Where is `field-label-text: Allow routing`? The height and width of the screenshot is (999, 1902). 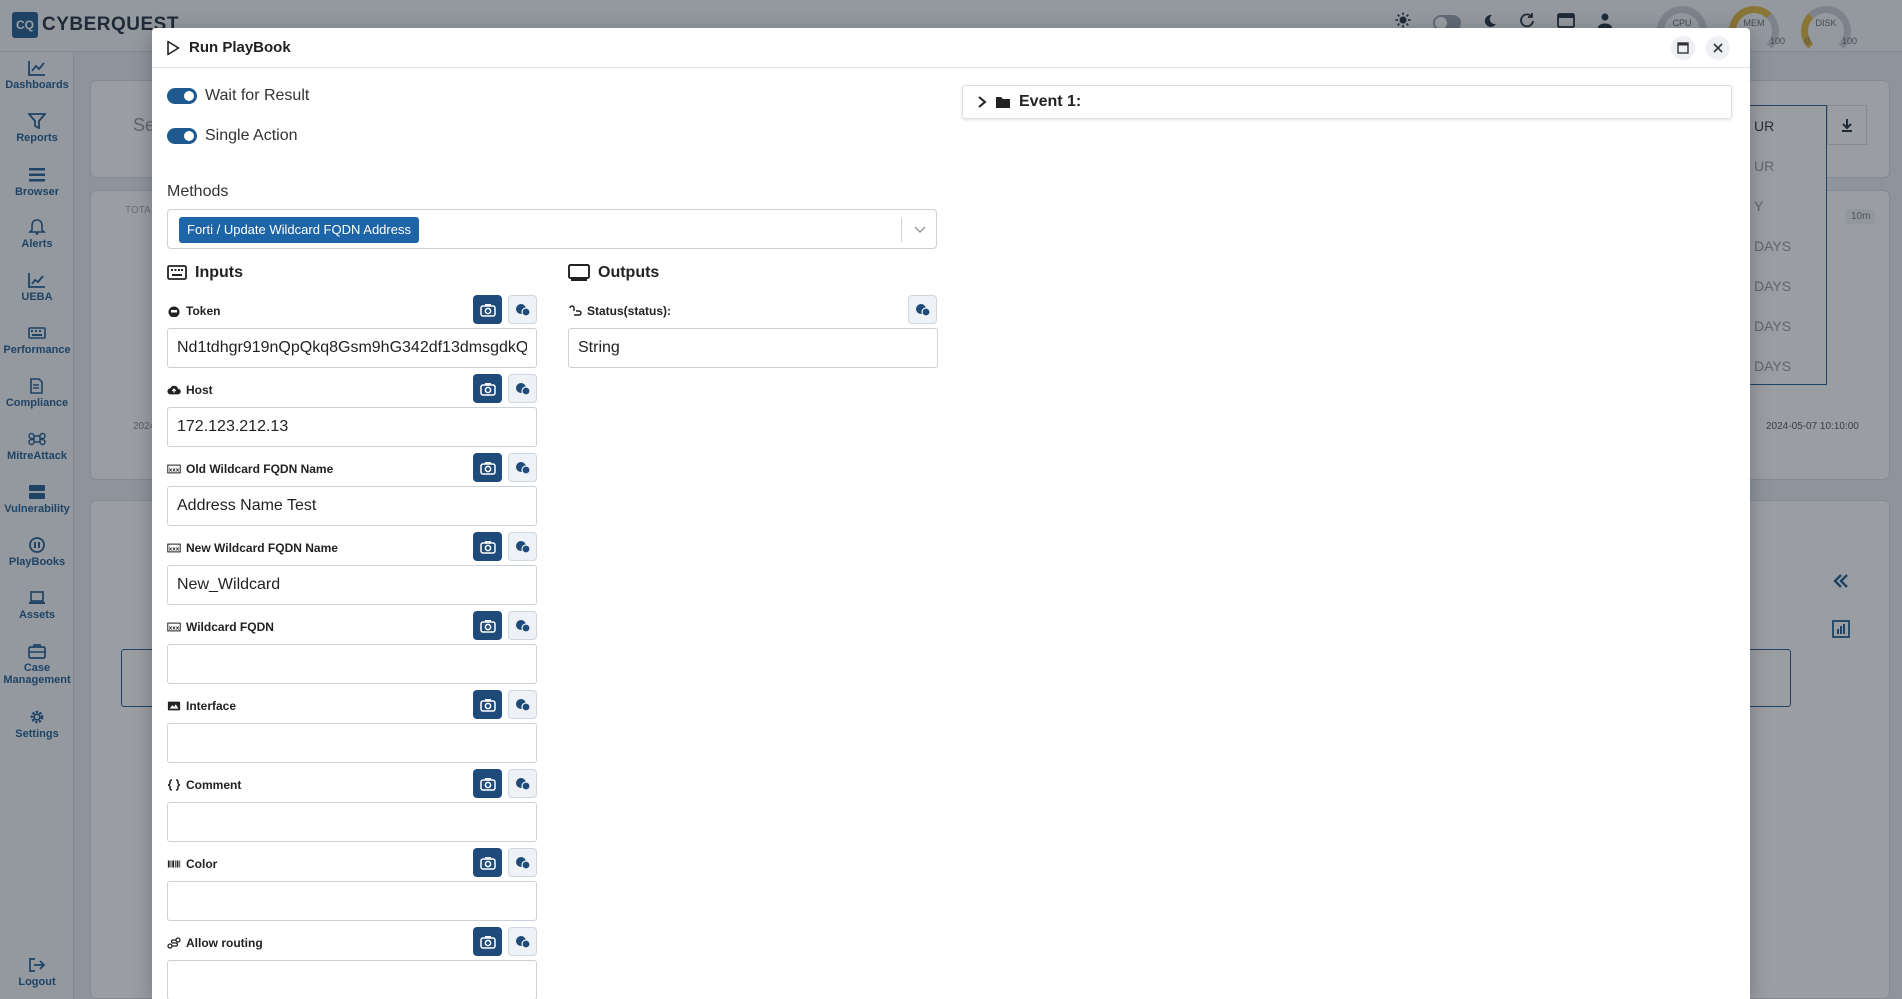
field-label-text: Allow routing is located at coordinates (224, 943).